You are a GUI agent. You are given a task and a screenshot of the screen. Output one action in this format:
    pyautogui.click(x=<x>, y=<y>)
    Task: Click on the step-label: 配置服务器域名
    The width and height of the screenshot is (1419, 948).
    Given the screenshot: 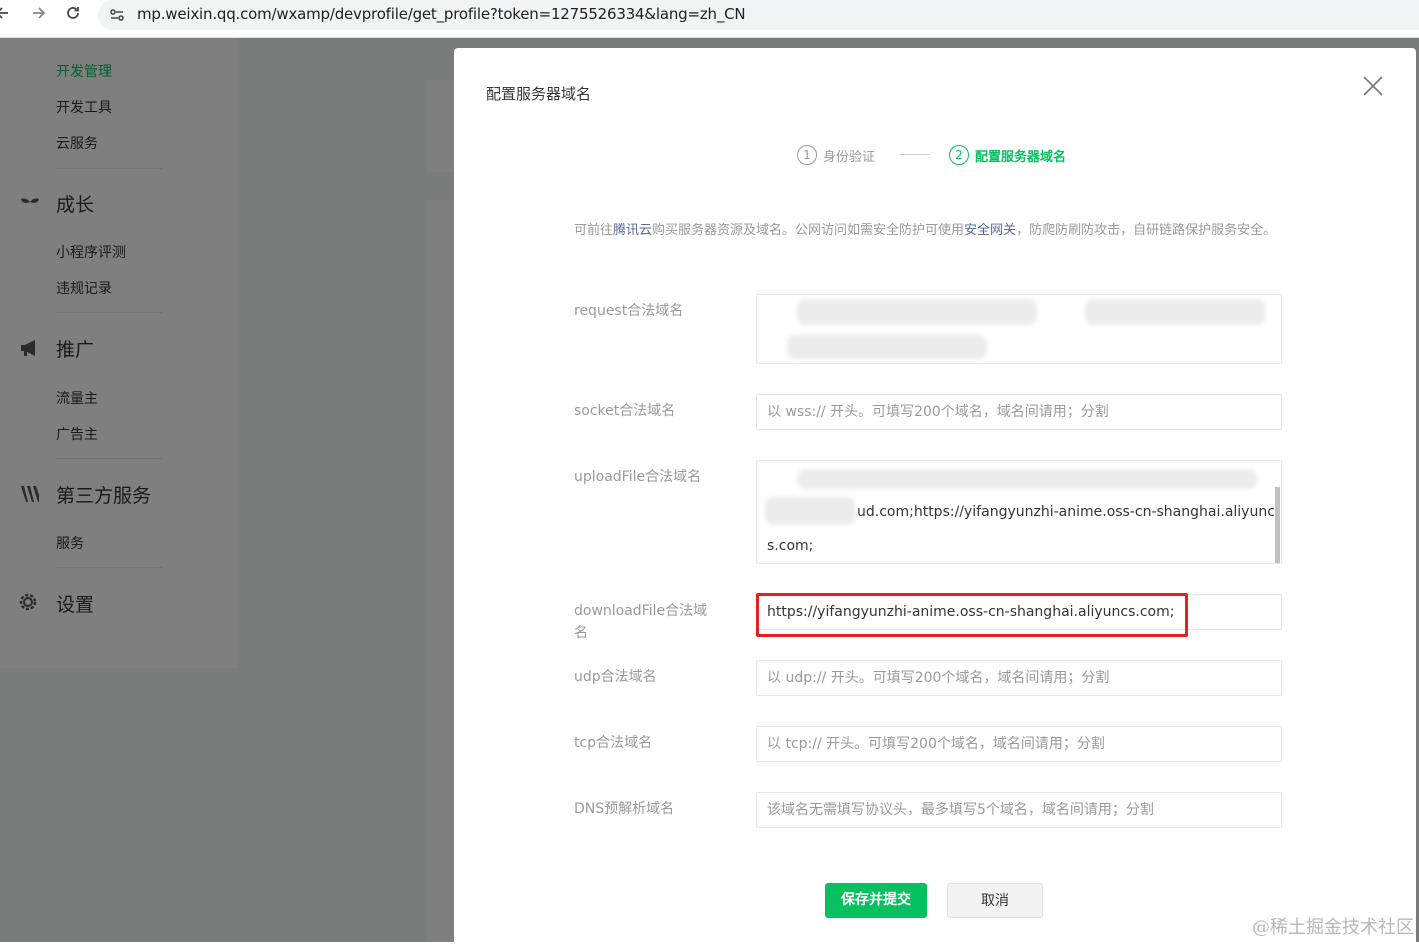 What is the action you would take?
    pyautogui.click(x=1021, y=157)
    